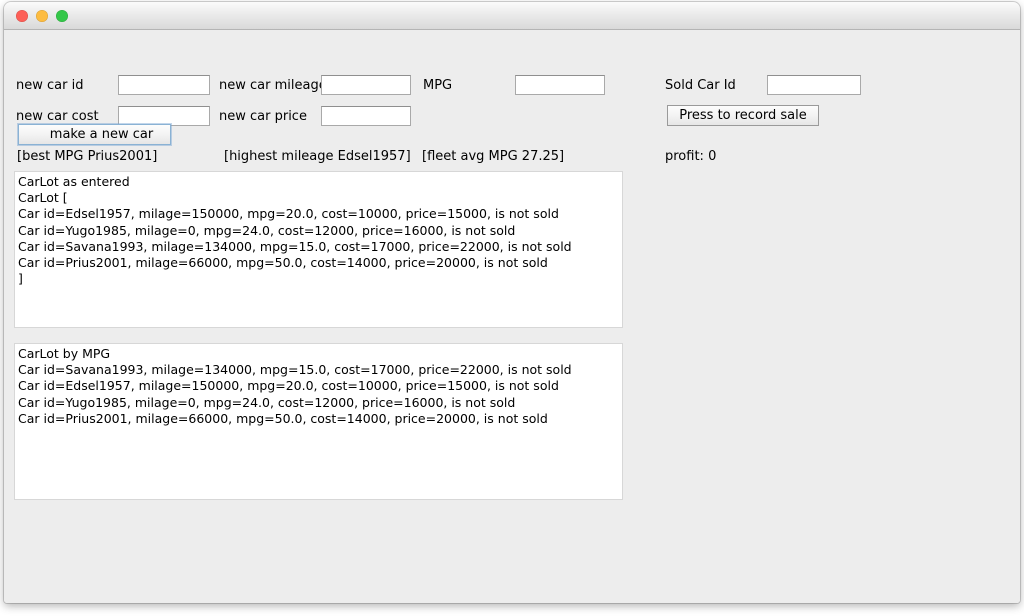 This screenshot has height=616, width=1024. I want to click on zoom-button-icon, so click(62, 16).